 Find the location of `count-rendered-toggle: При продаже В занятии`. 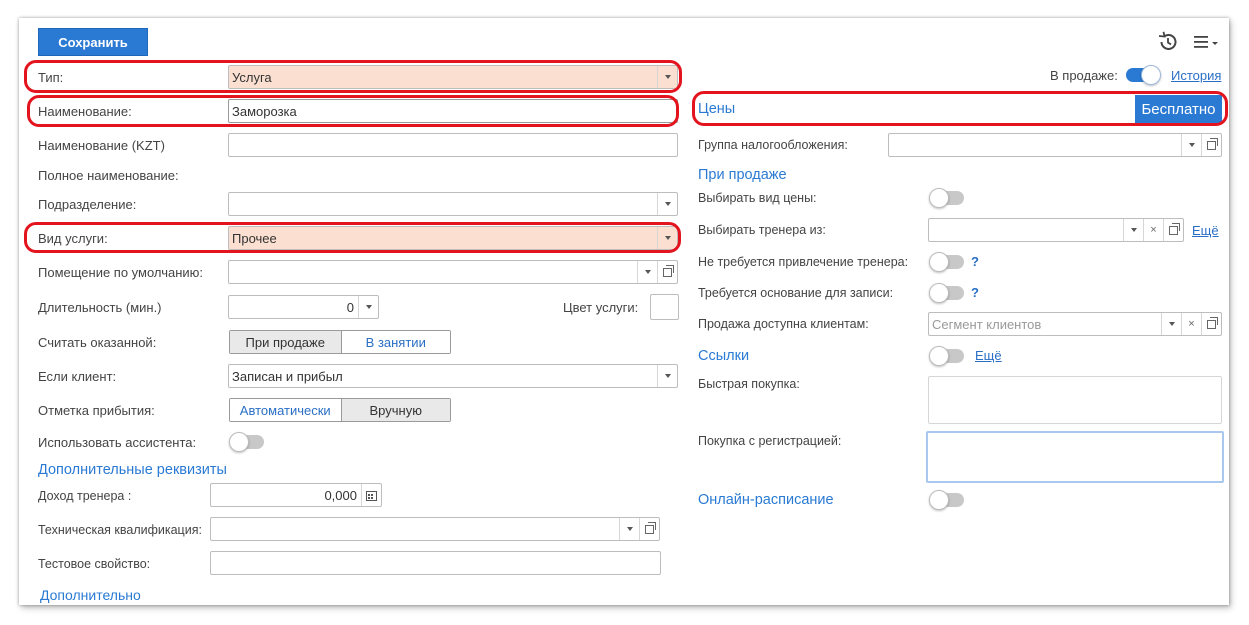

count-rendered-toggle: При продаже В занятии is located at coordinates (340, 342).